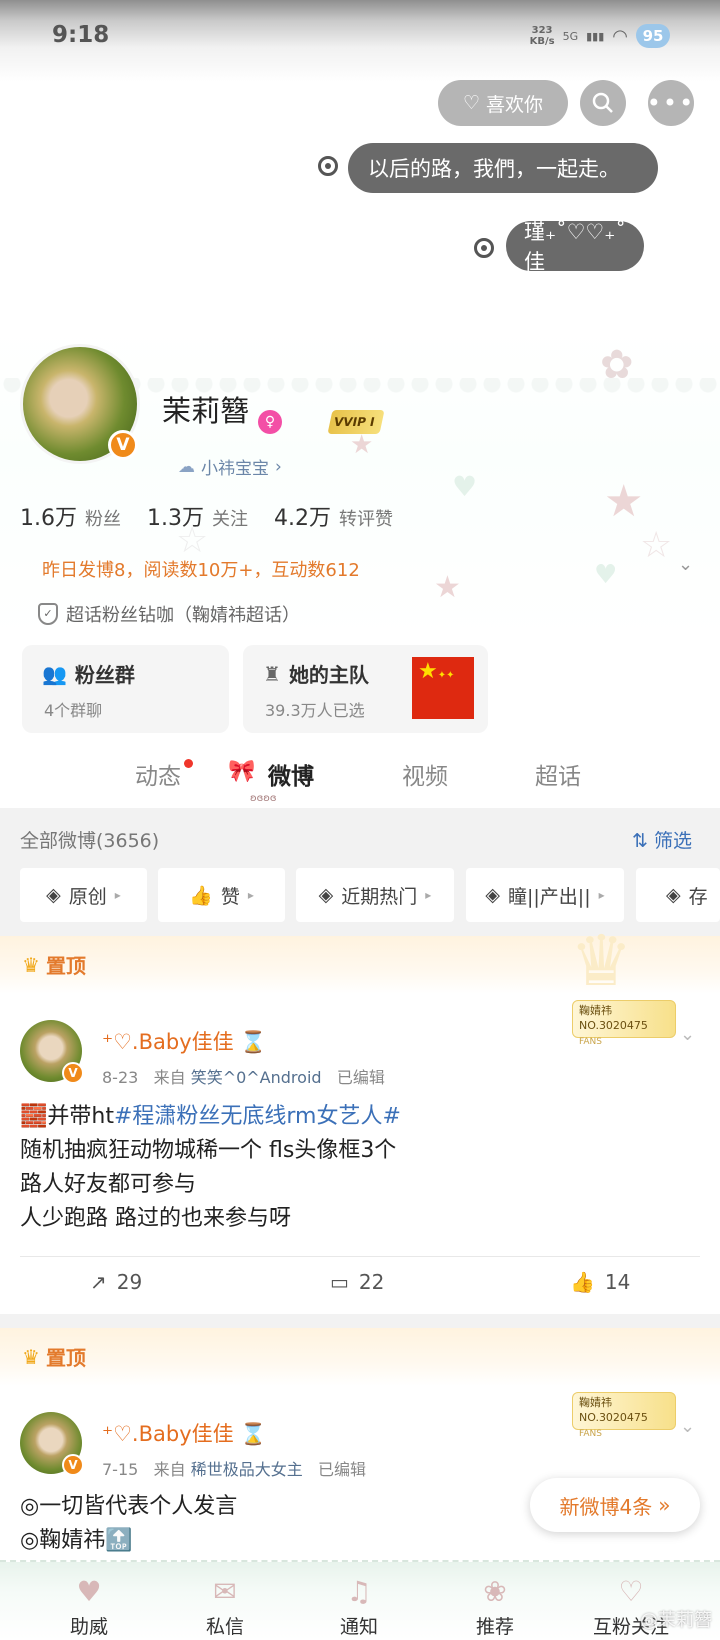 The image size is (720, 1640). Describe the element at coordinates (359, 1605) in the screenshot. I see `nav-notifications: ♫ 通知` at that location.